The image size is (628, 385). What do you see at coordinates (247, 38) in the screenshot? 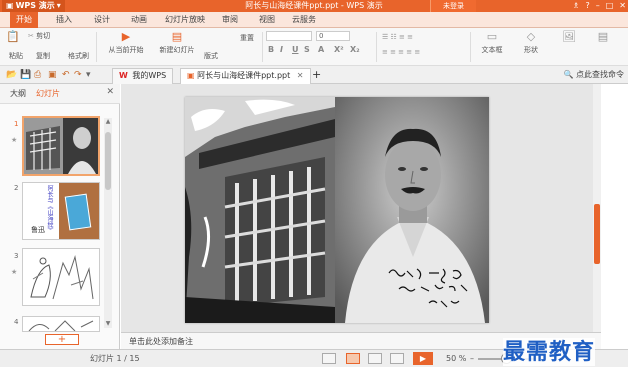
I see `reset-button: 重置` at bounding box center [247, 38].